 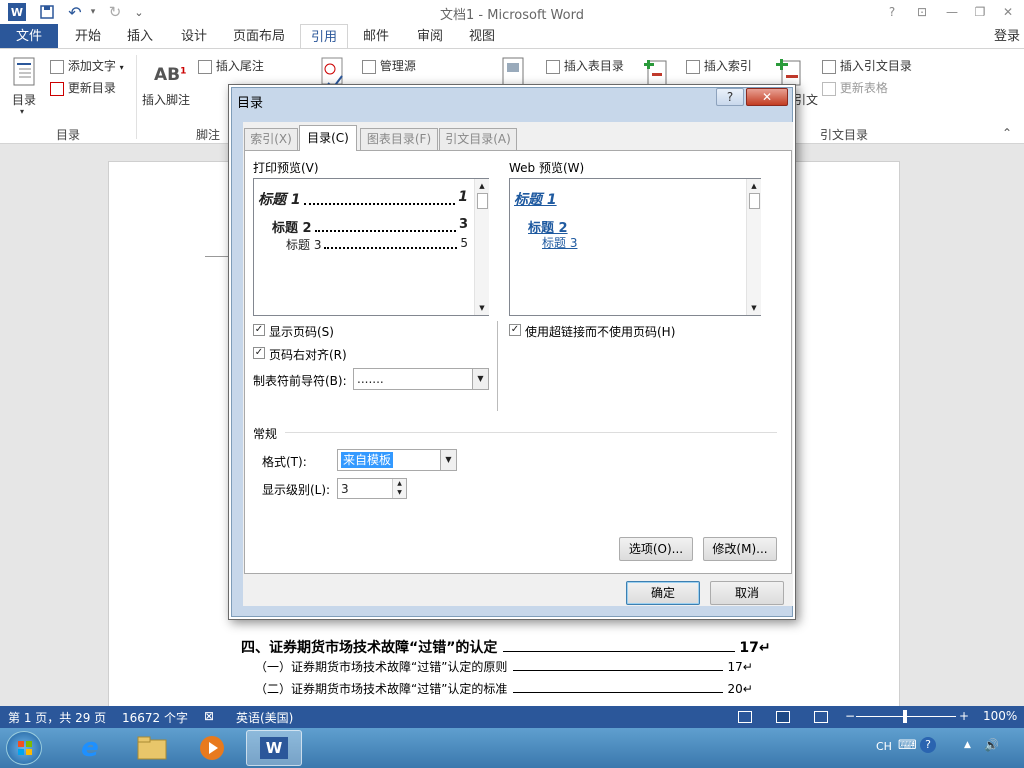 I want to click on explorer-icon, so click(x=152, y=748).